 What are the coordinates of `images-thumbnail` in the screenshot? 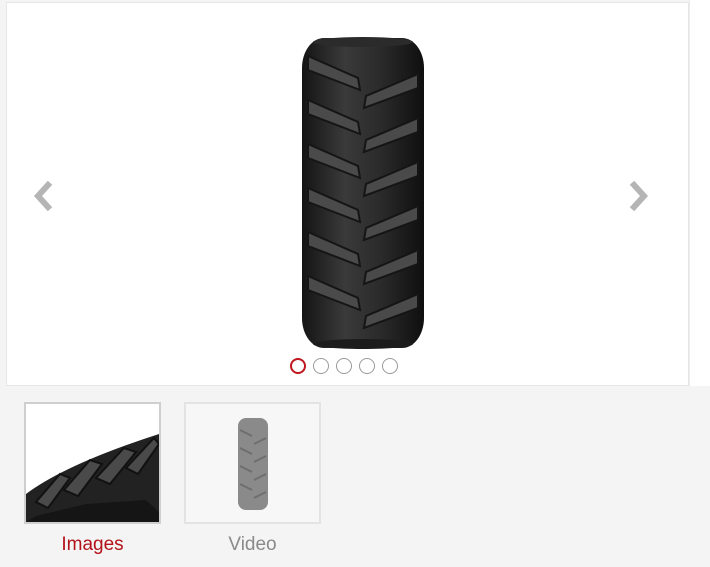 It's located at (92, 463).